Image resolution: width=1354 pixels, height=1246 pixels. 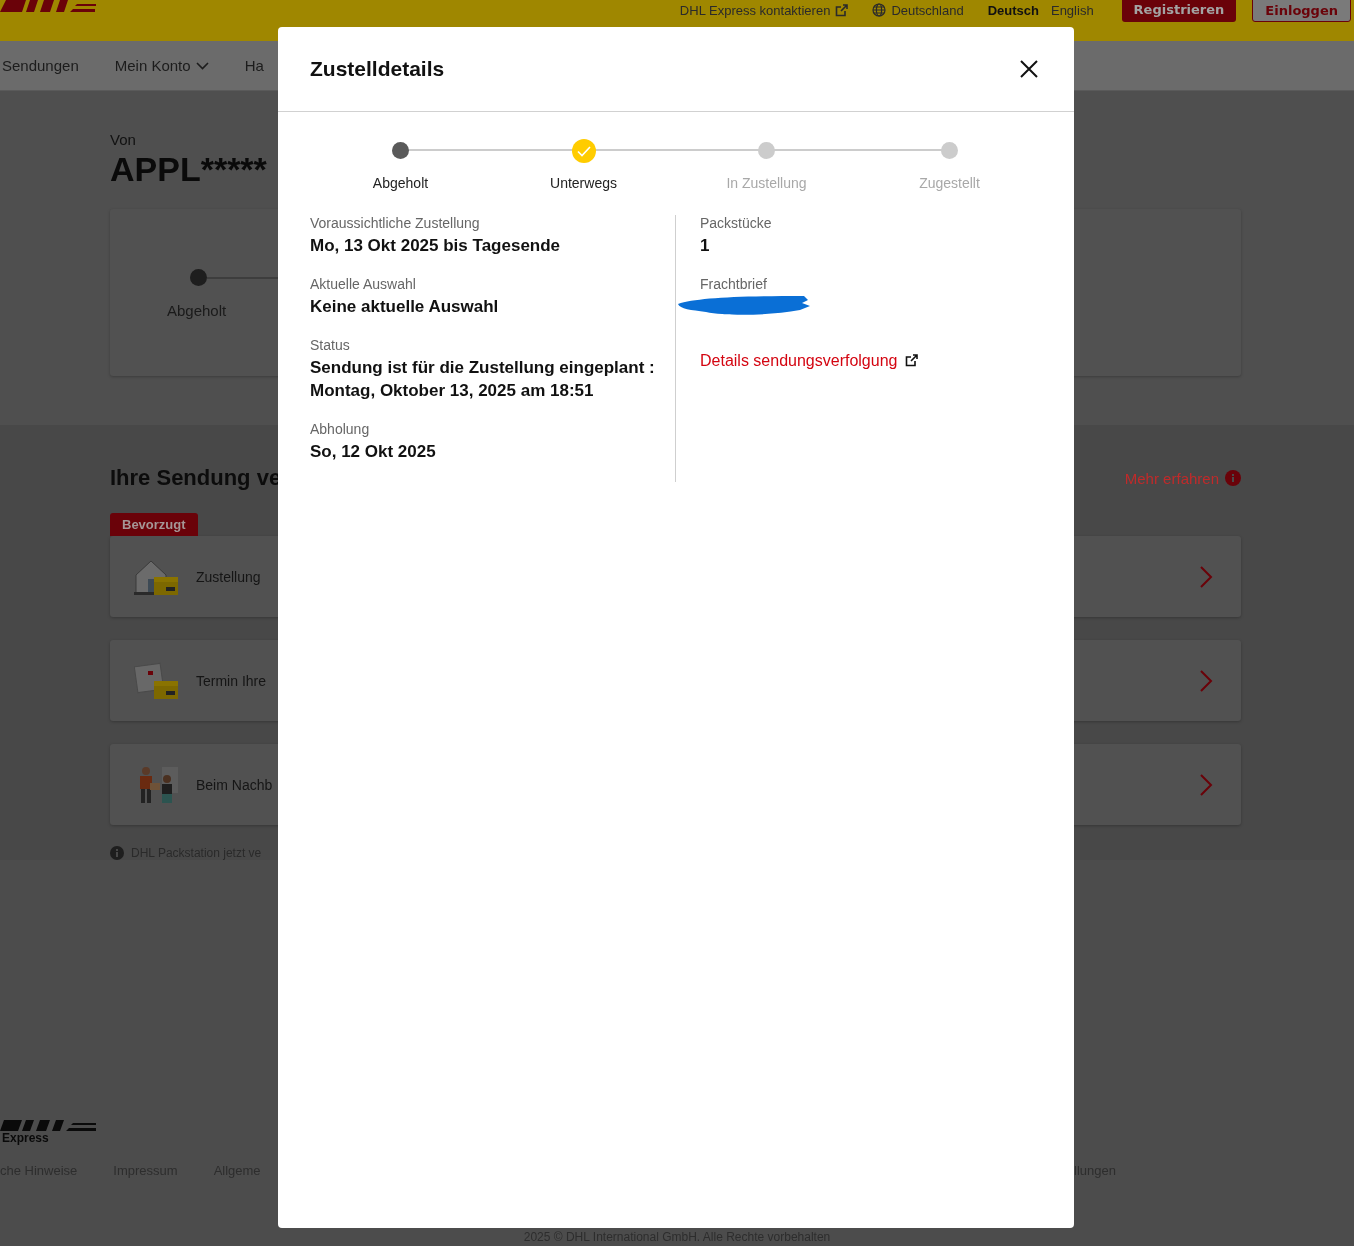 What do you see at coordinates (705, 246) in the screenshot?
I see `field-value: 1` at bounding box center [705, 246].